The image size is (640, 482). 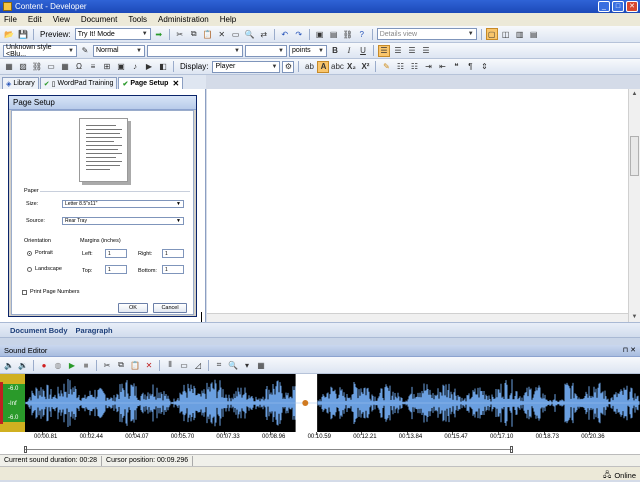 I want to click on spellcheck-icon: ab, so click(x=309, y=67).